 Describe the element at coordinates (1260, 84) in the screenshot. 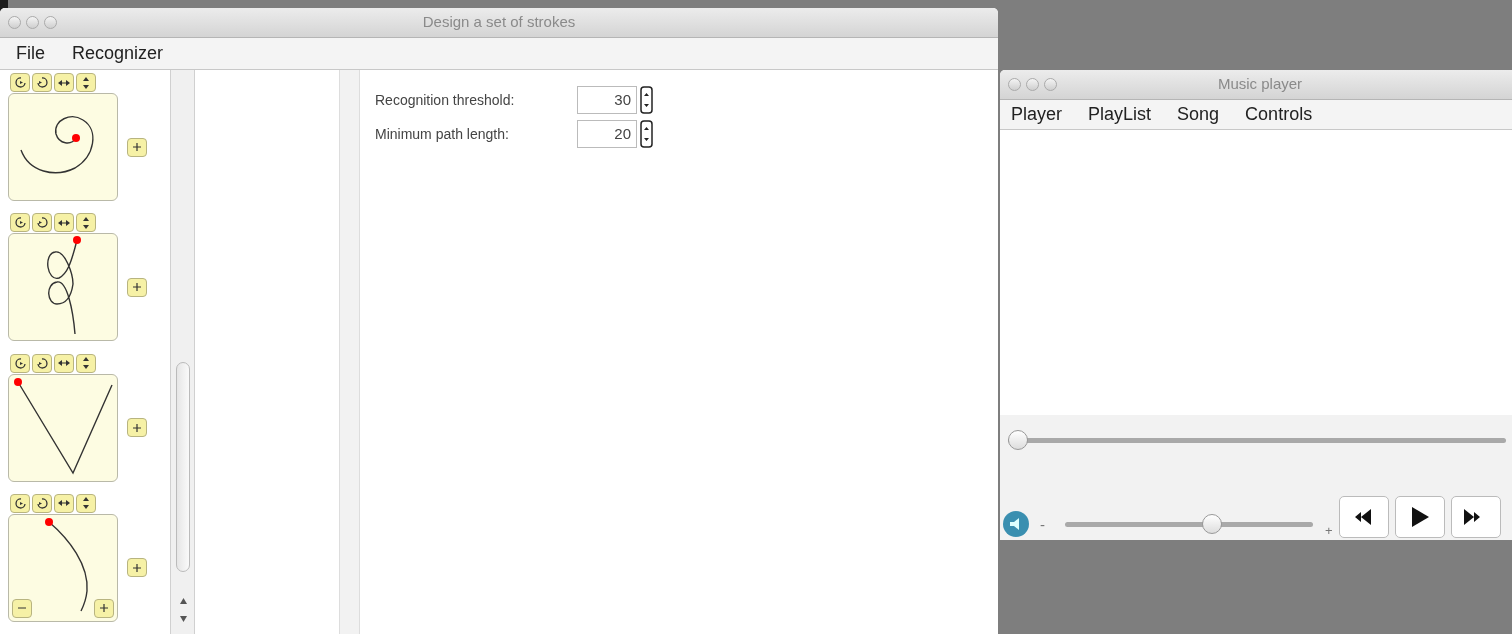

I see `window-title: Music player` at that location.